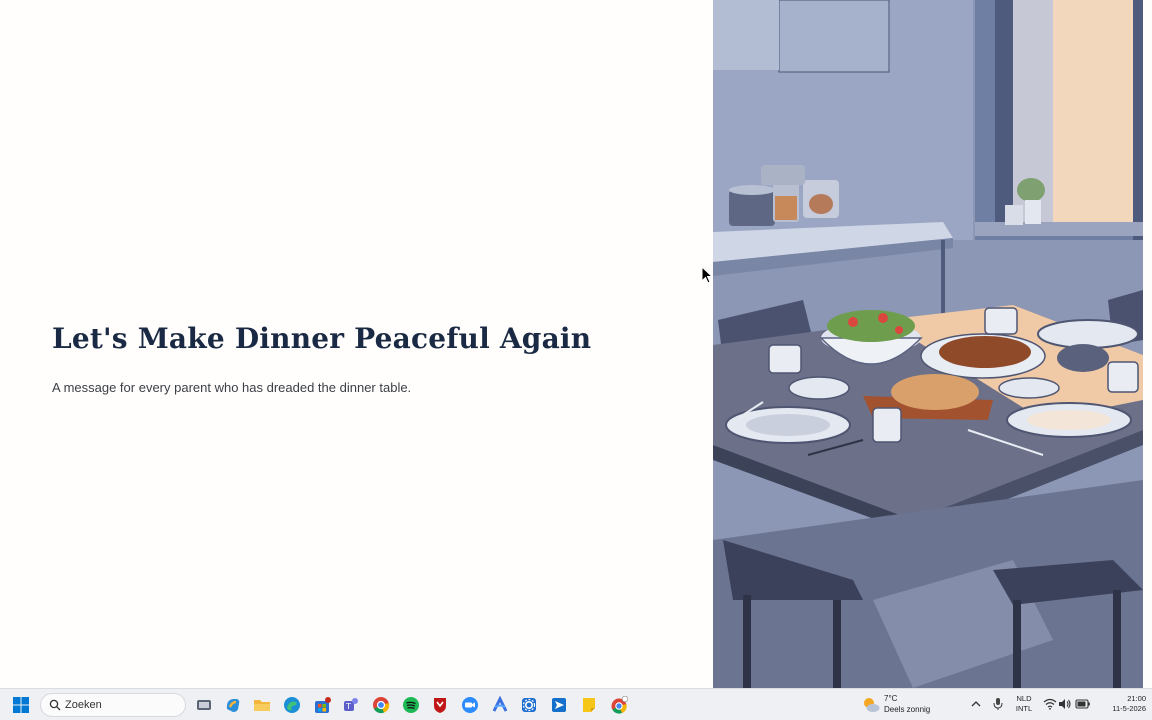  Describe the element at coordinates (348, 706) in the screenshot. I see `svg-text: T` at that location.